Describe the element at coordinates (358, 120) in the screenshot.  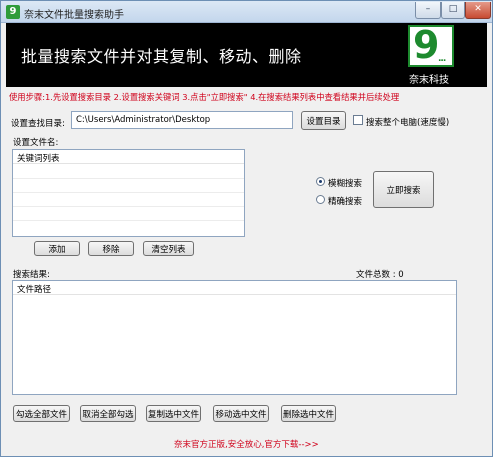
I see `search-whole-computer-checkbox` at that location.